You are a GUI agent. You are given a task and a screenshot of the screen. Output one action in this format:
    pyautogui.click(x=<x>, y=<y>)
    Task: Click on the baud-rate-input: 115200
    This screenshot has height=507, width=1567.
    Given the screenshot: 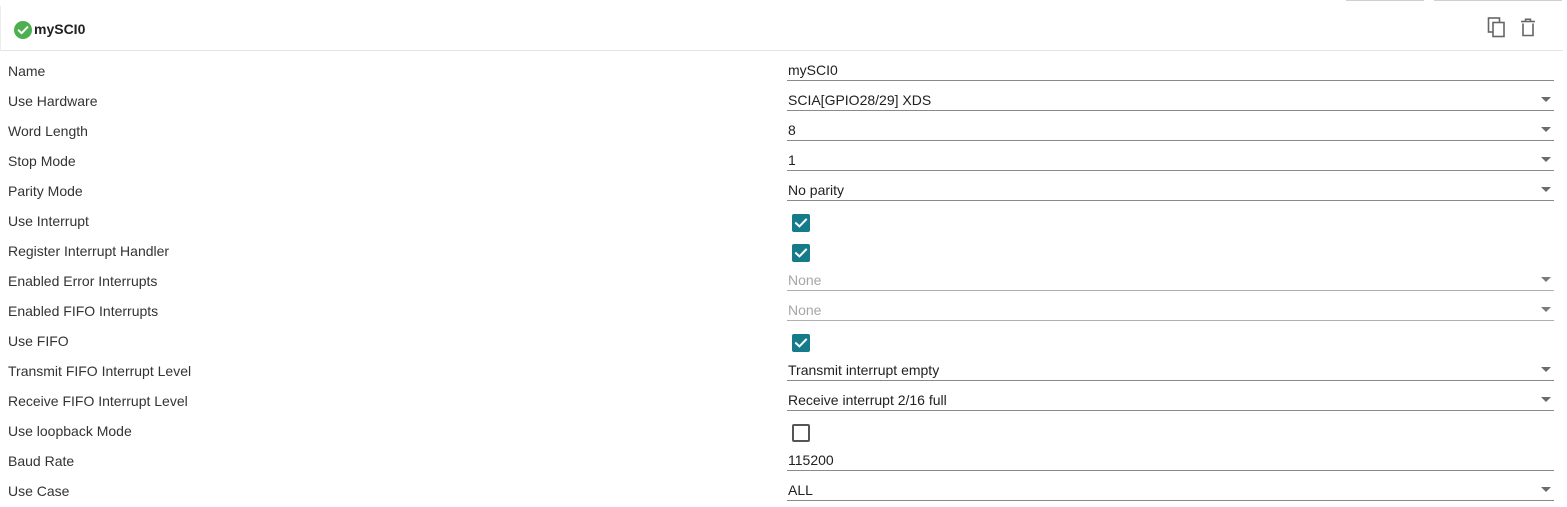 What is the action you would take?
    pyautogui.click(x=1170, y=460)
    